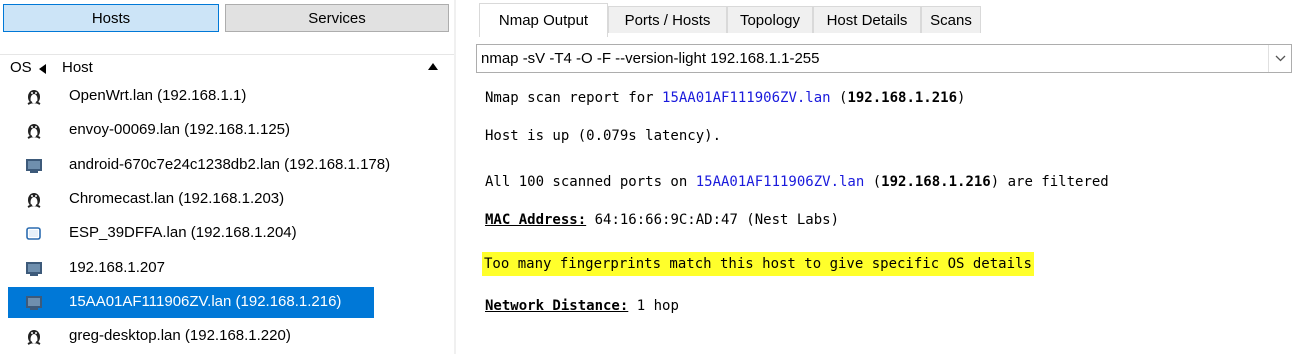 This screenshot has height=354, width=1294. I want to click on host-row: 192.168.1.207, so click(227, 268).